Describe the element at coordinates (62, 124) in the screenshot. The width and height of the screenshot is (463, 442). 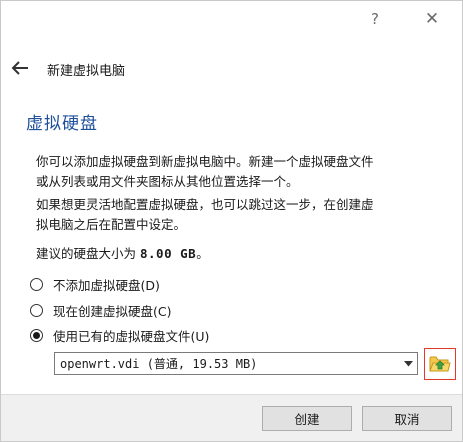
I see `page-heading: 虚拟硬盘` at that location.